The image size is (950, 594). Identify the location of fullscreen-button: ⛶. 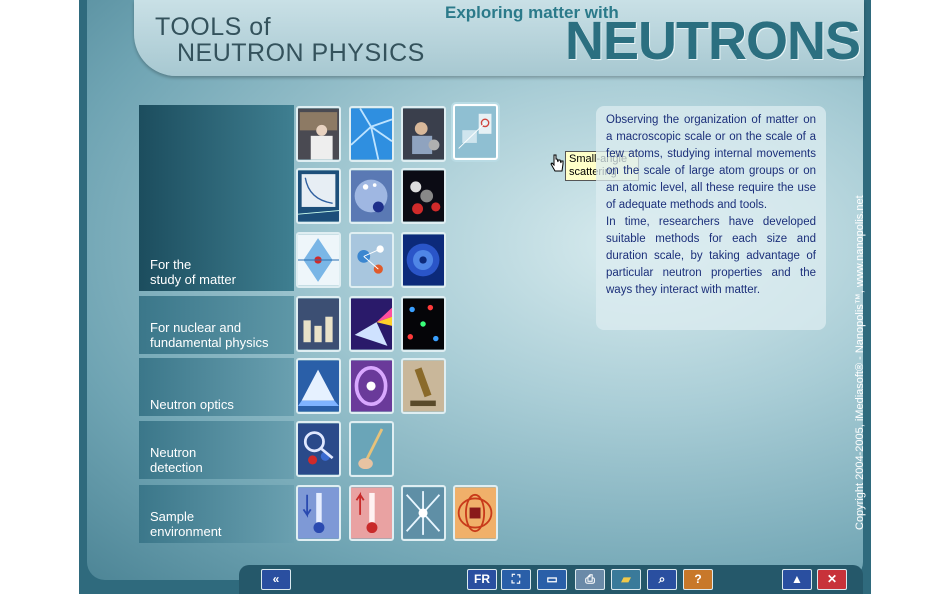
(516, 579).